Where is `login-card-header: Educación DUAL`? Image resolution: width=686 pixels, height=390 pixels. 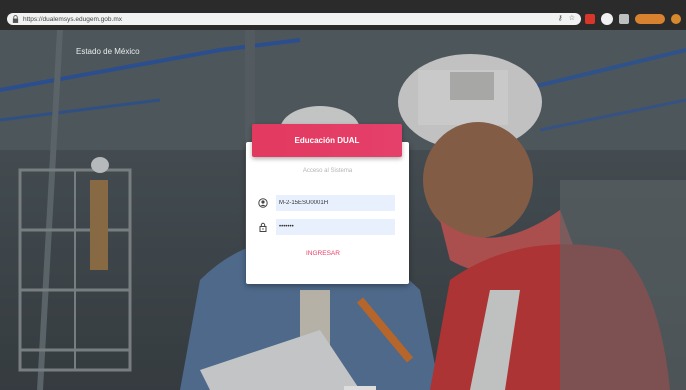
login-card-header: Educación DUAL is located at coordinates (327, 140).